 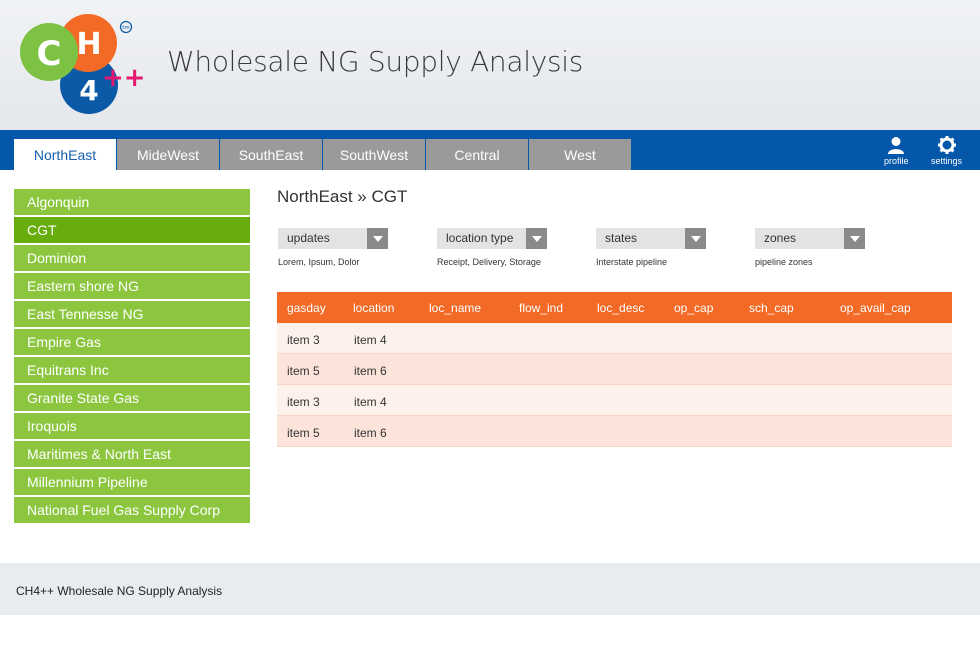 I want to click on location-type-dropdown: location type, so click(x=492, y=238).